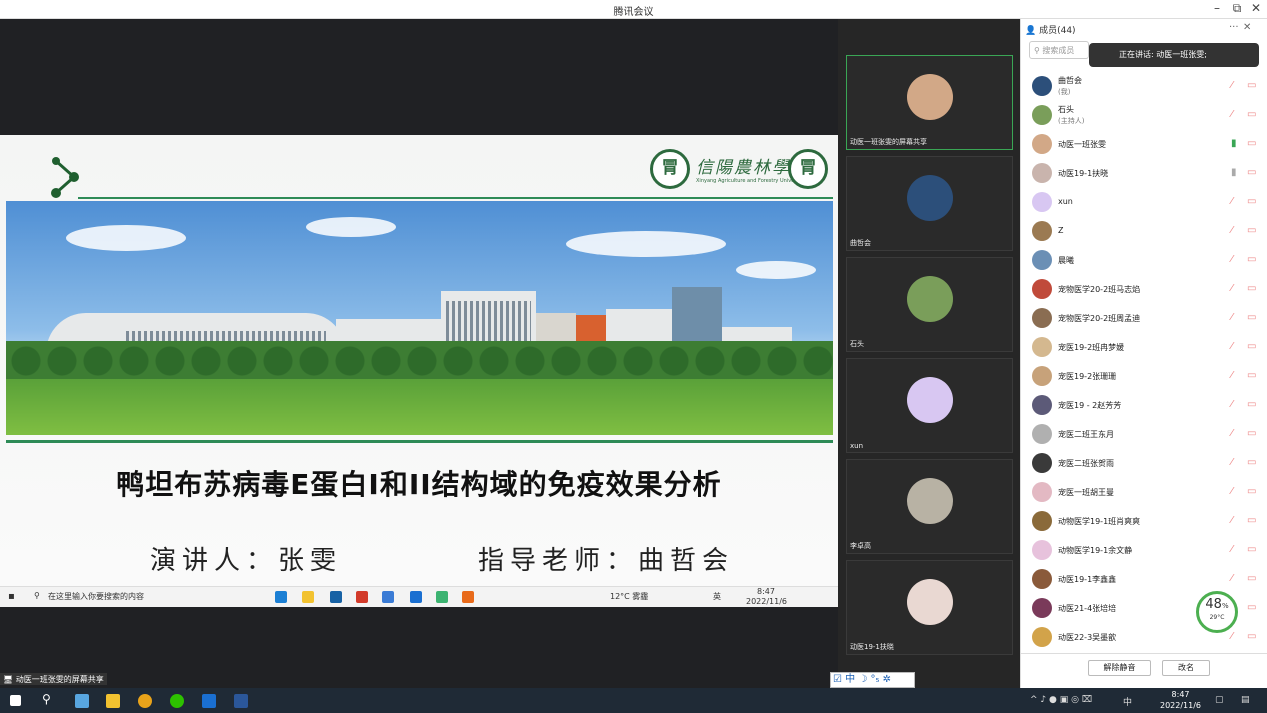 The image size is (1267, 713). Describe the element at coordinates (1144, 492) in the screenshot. I see `member-row: 宠医一班胡王曼 ⁄ ▭` at that location.